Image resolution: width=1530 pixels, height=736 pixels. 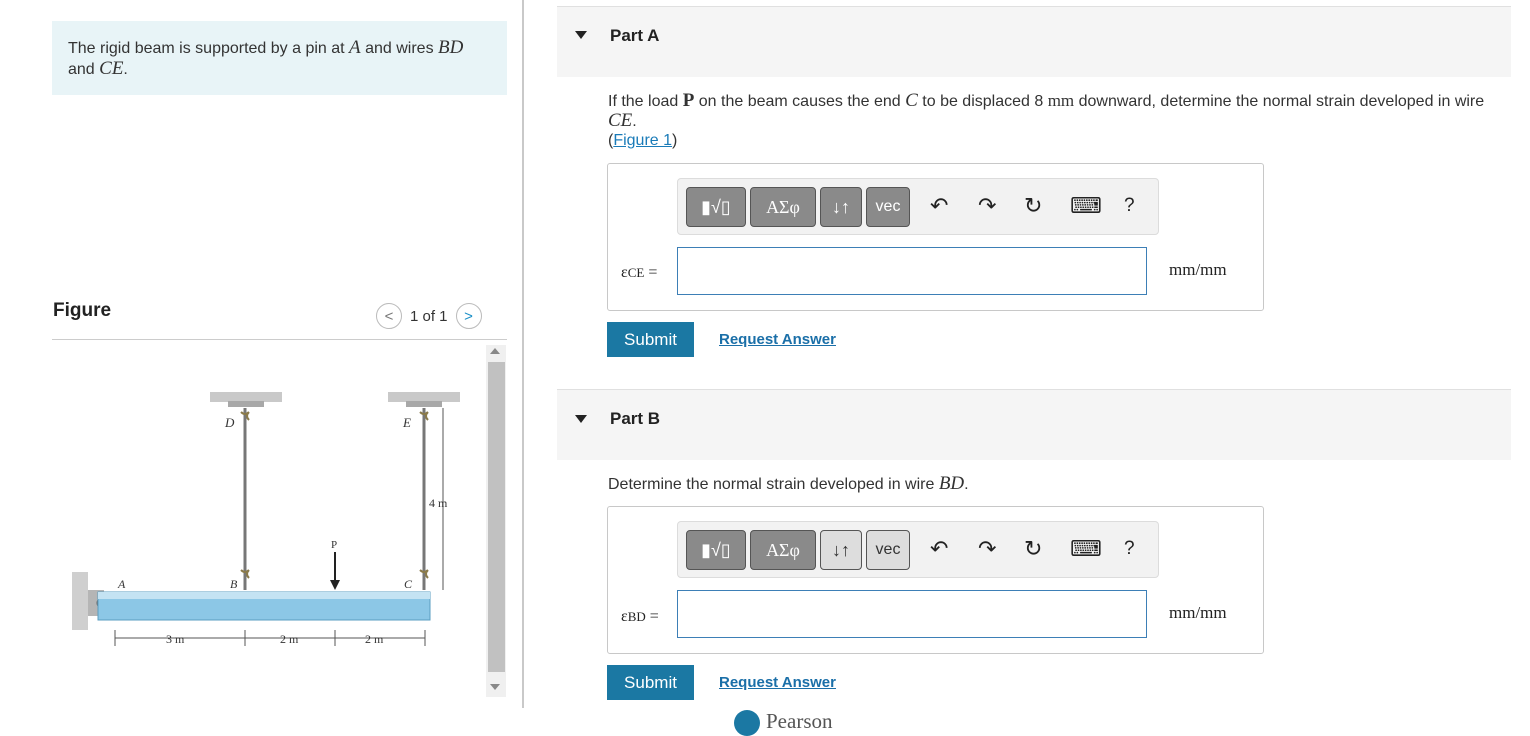 I want to click on label-a: A, so click(x=121, y=584).